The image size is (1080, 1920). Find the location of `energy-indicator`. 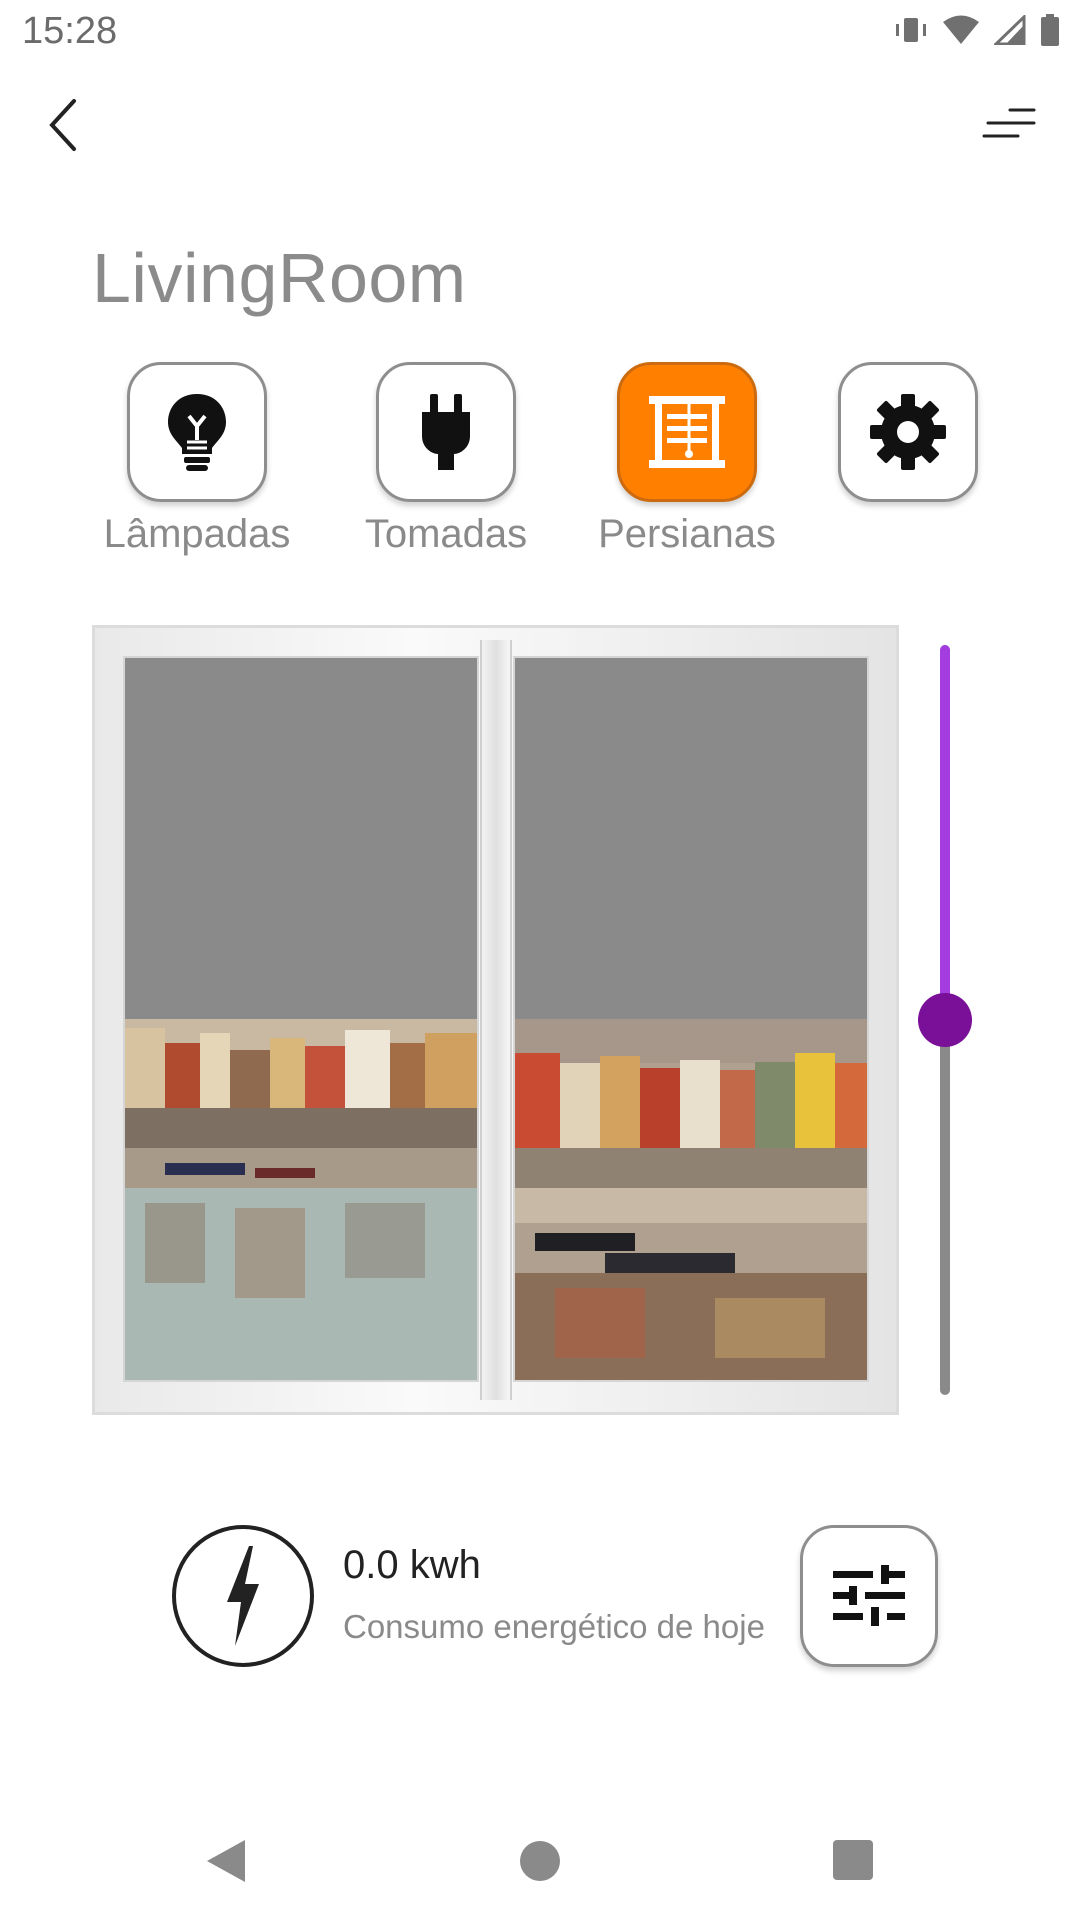

energy-indicator is located at coordinates (243, 1596).